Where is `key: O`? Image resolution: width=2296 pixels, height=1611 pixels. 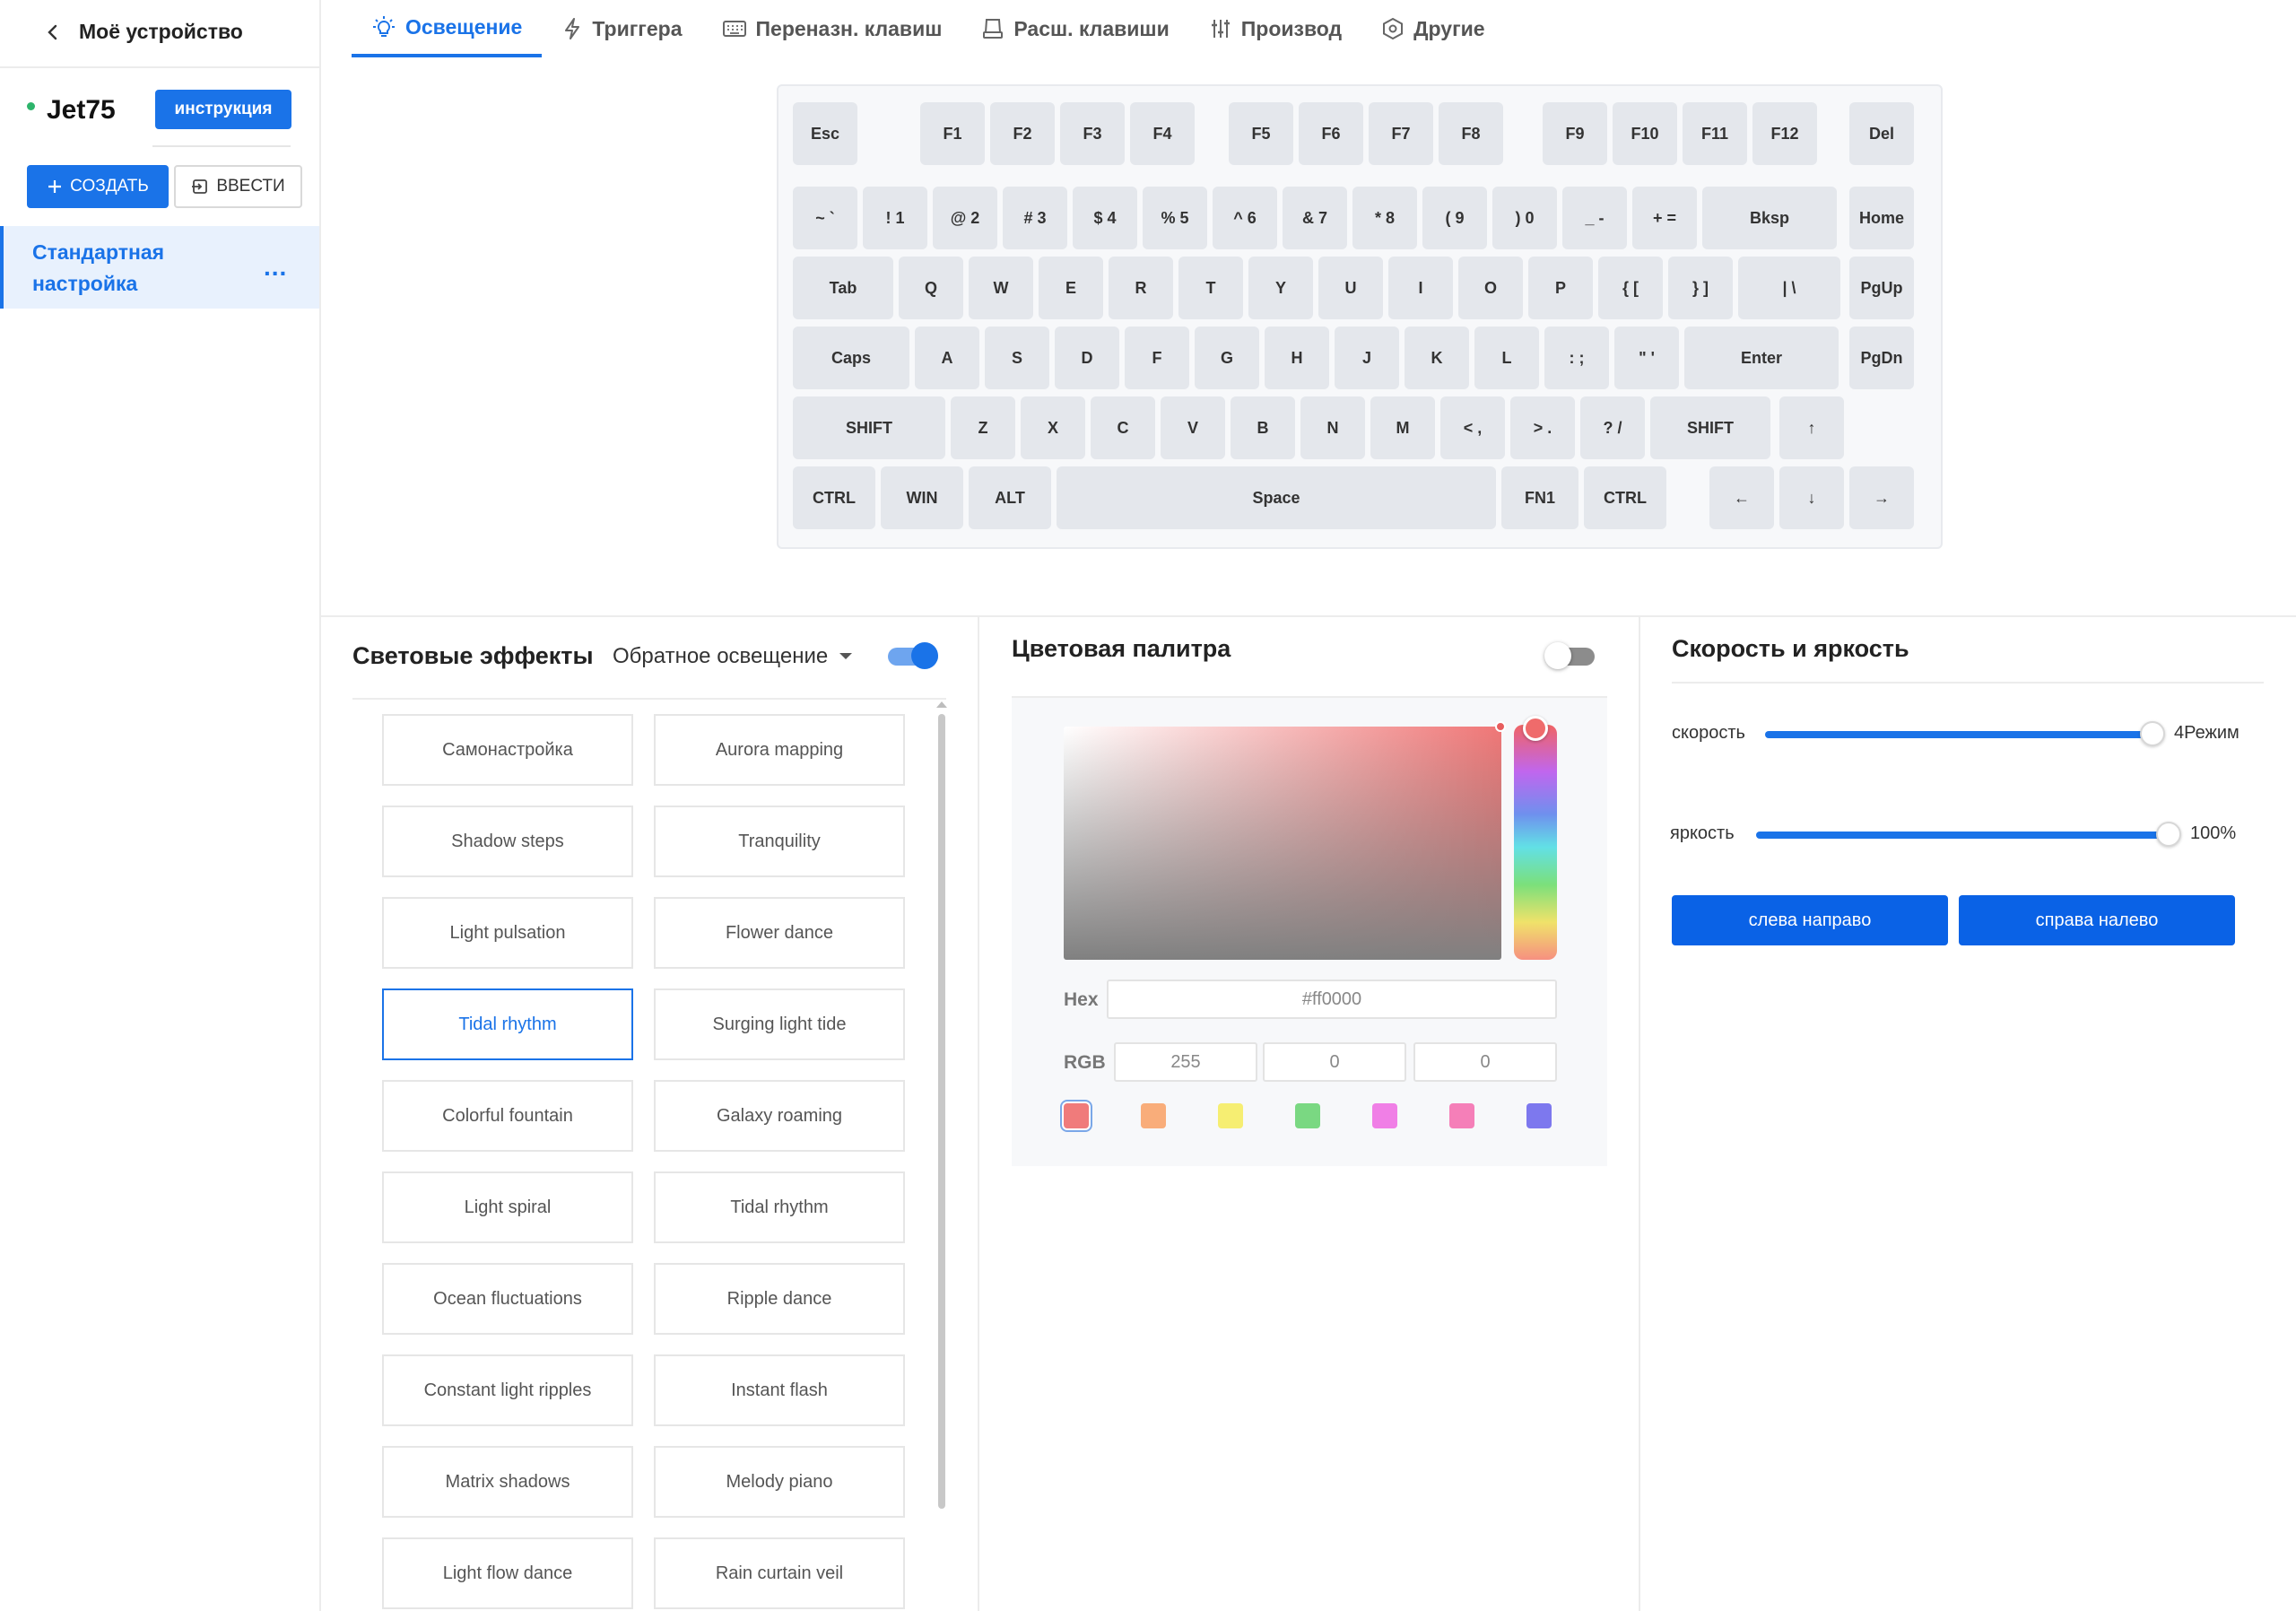
key: O is located at coordinates (1490, 288).